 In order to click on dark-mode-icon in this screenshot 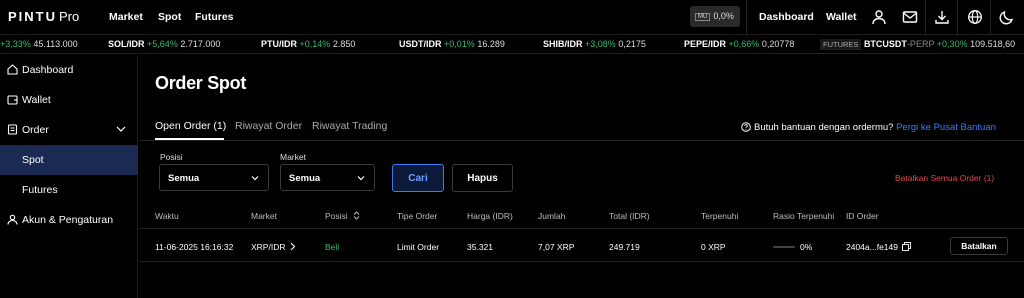, I will do `click(1007, 17)`.